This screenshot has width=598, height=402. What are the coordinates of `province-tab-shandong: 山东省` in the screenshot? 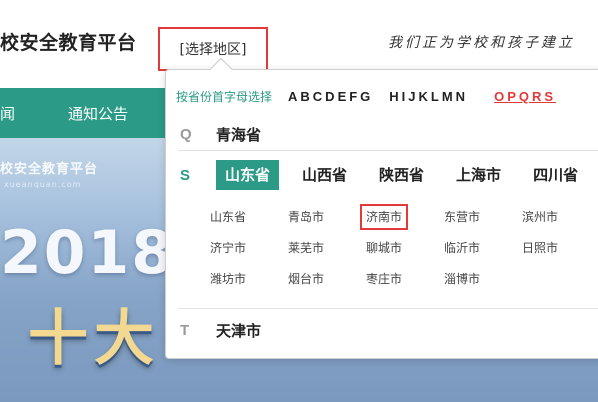 It's located at (248, 175).